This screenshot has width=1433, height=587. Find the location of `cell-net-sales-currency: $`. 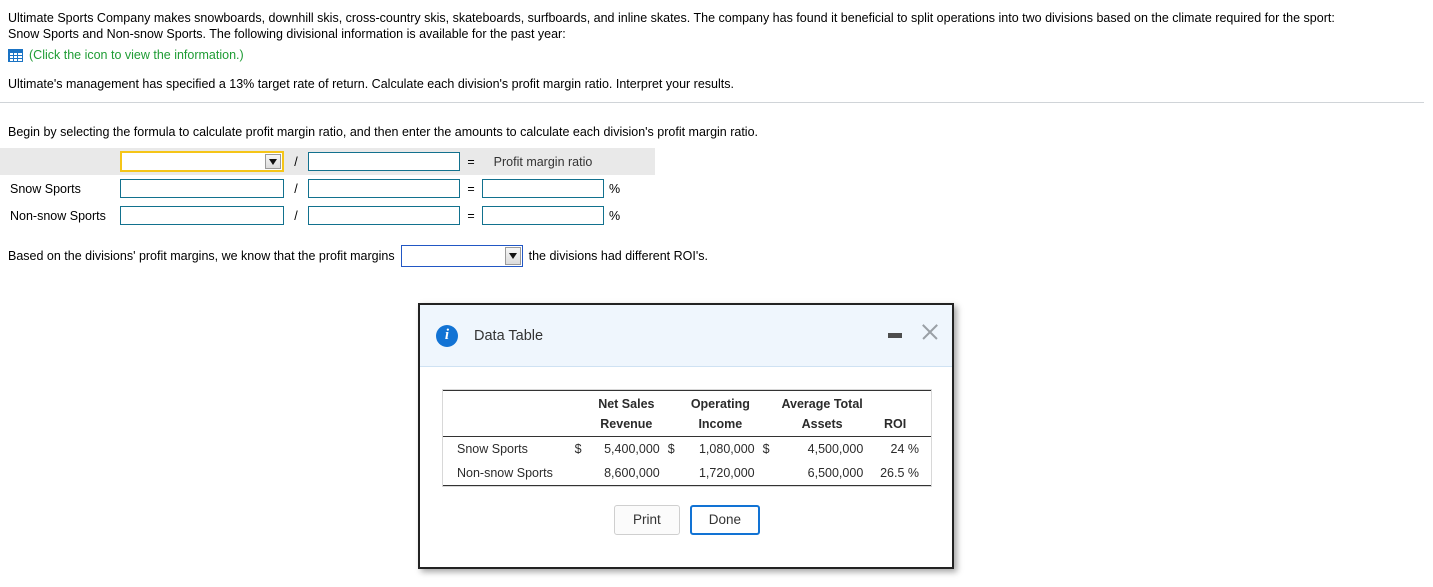

cell-net-sales-currency: $ is located at coordinates (578, 449).